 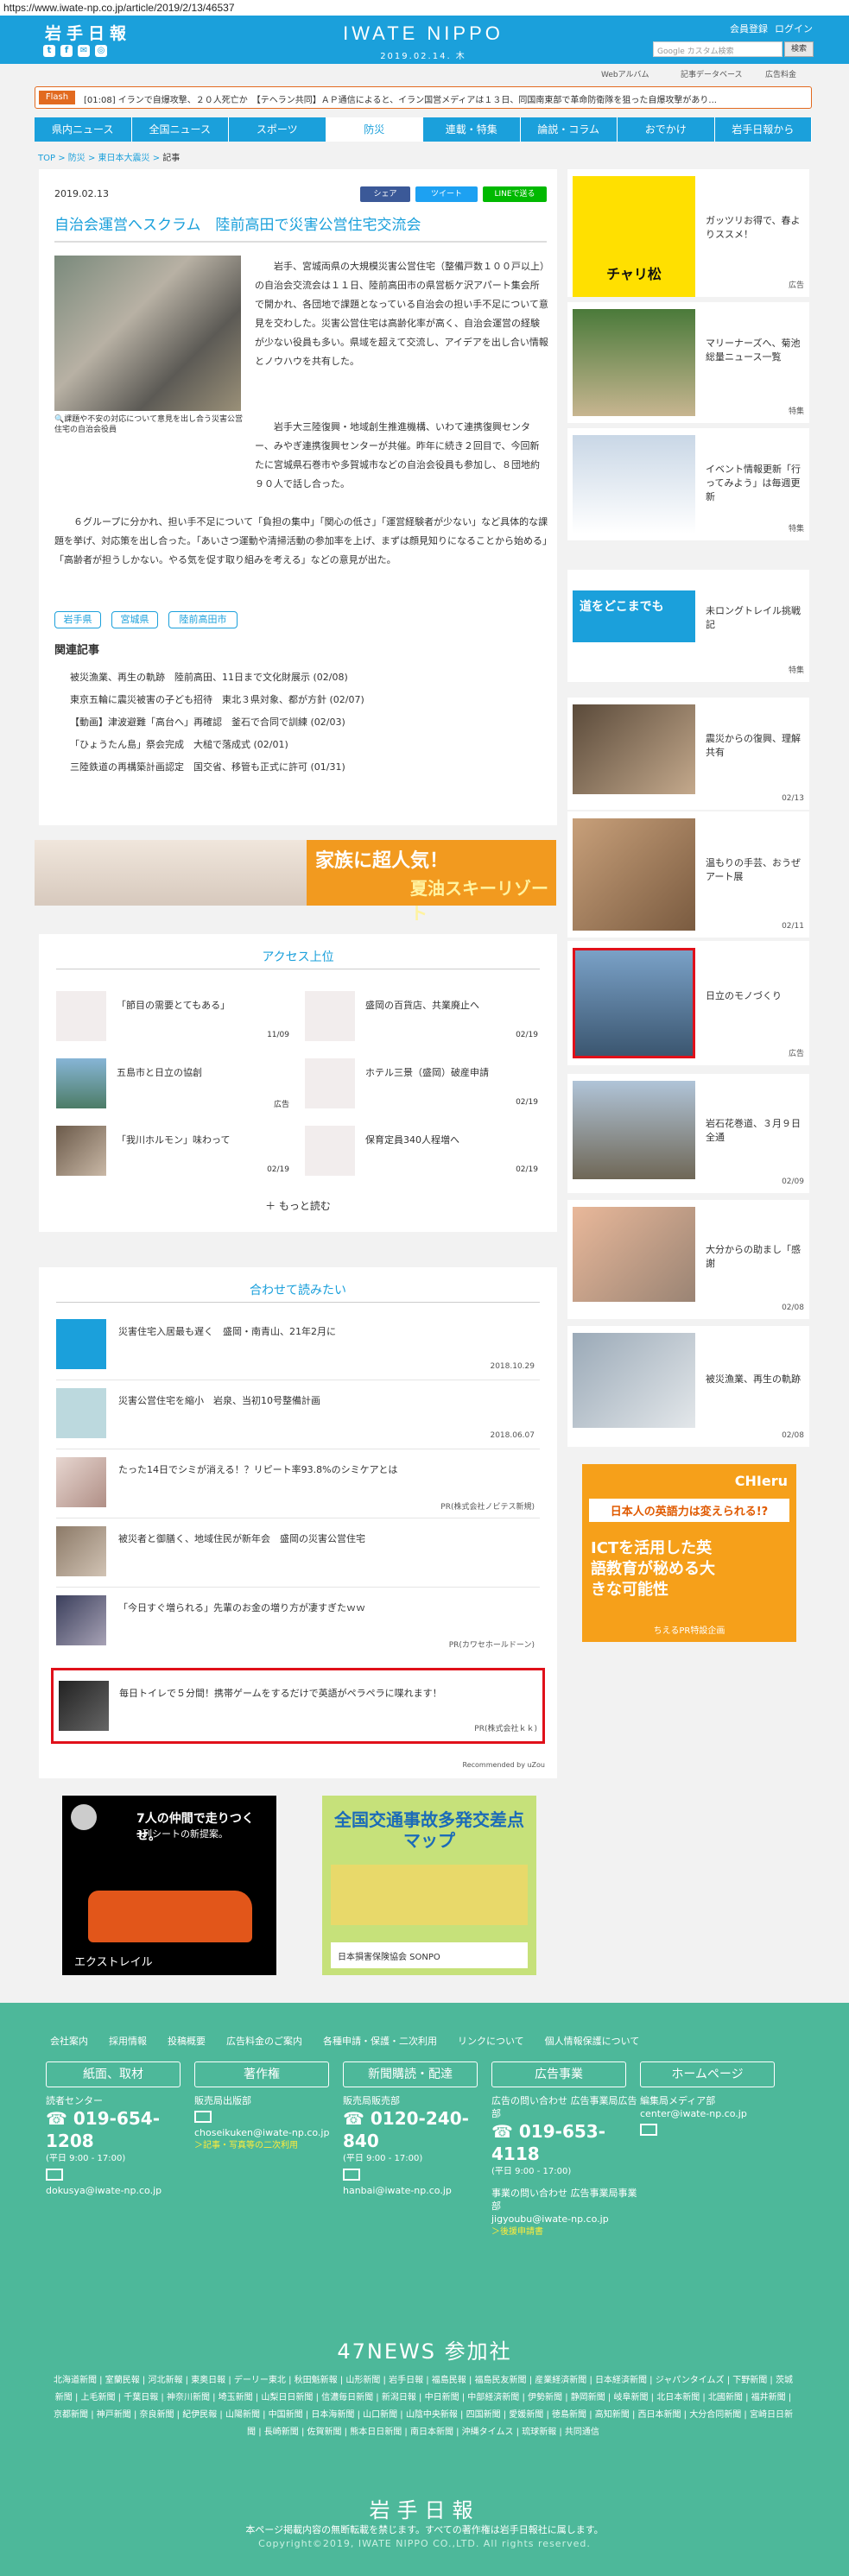 I want to click on instagram-icon: ◎, so click(x=101, y=51).